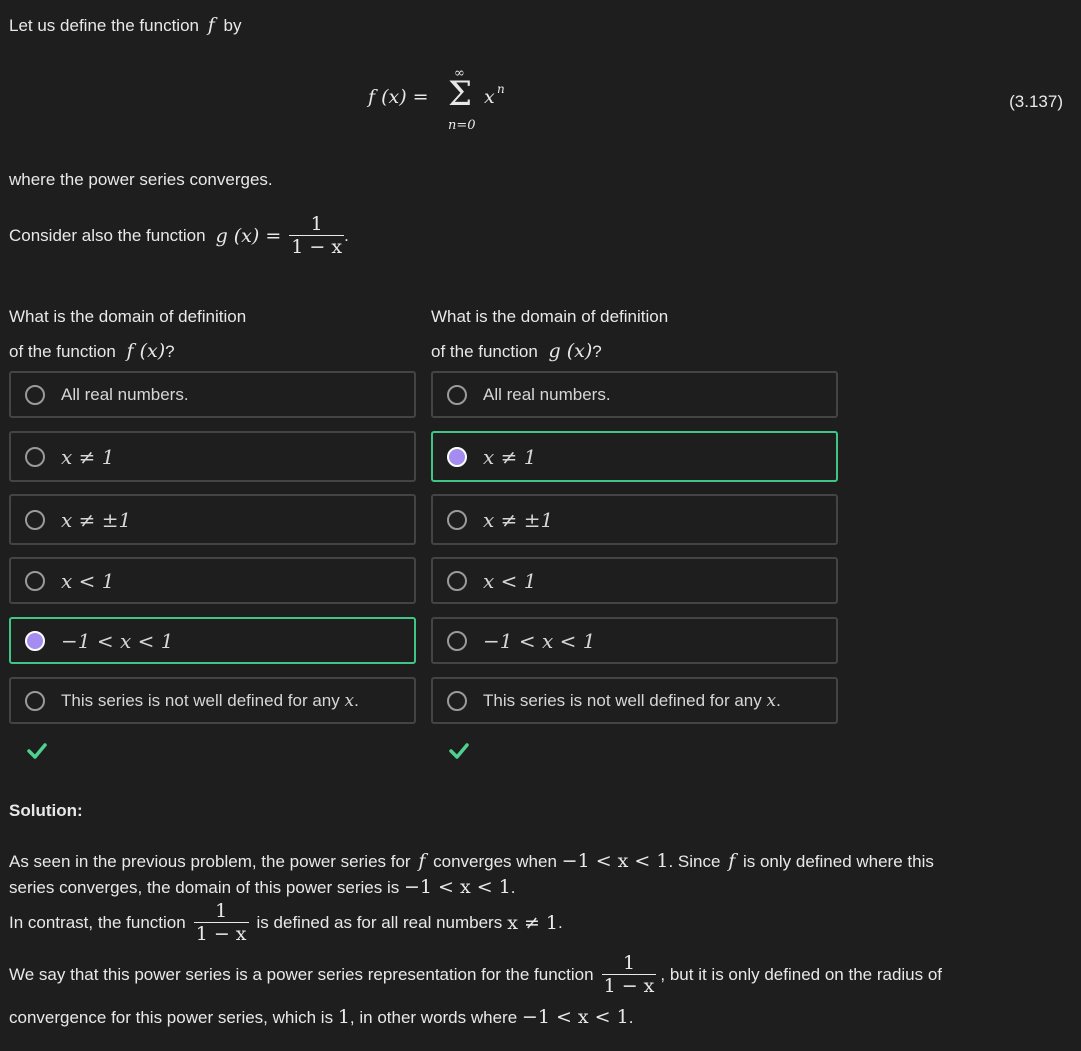  Describe the element at coordinates (317, 235) in the screenshot. I see `g-fraction: 1 1 − x` at that location.